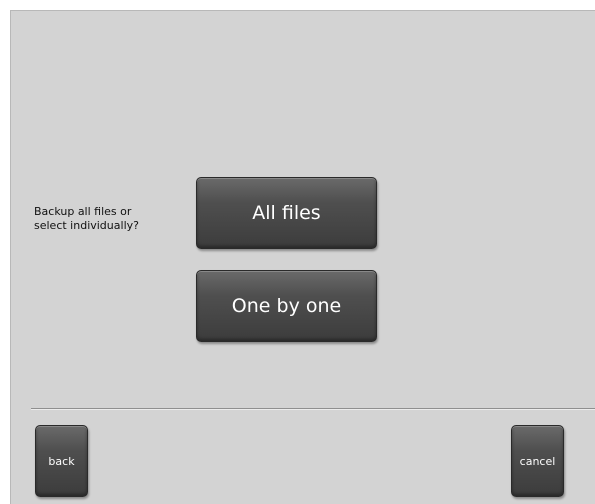 This screenshot has width=595, height=504. Describe the element at coordinates (86, 218) in the screenshot. I see `backup-prompt: Backup all files or select individually?` at that location.